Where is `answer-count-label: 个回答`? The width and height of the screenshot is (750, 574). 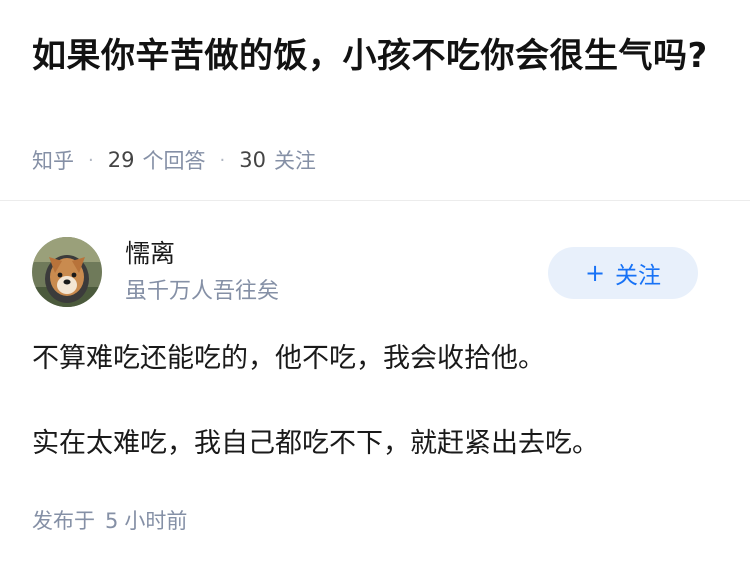 answer-count-label: 个回答 is located at coordinates (173, 160).